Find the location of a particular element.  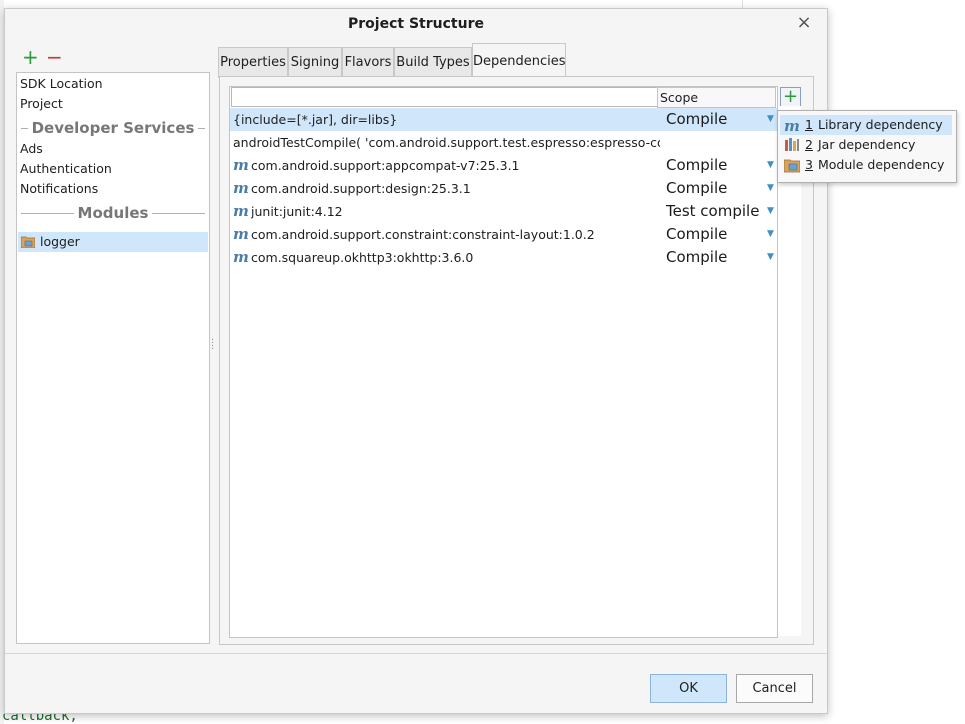

dependency-name: {include=[*.jar], dir=libs} is located at coordinates (315, 119).